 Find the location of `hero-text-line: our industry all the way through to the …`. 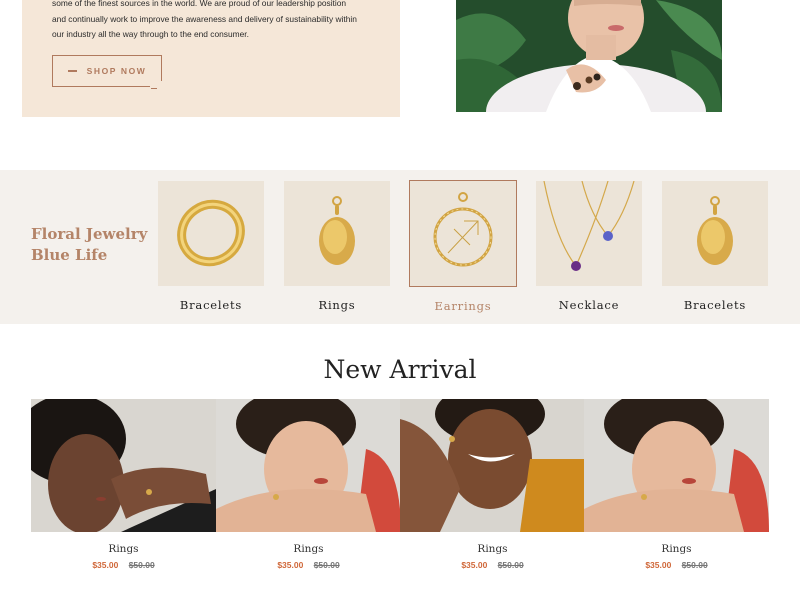

hero-text-line: our industry all the way through to the … is located at coordinates (150, 34).